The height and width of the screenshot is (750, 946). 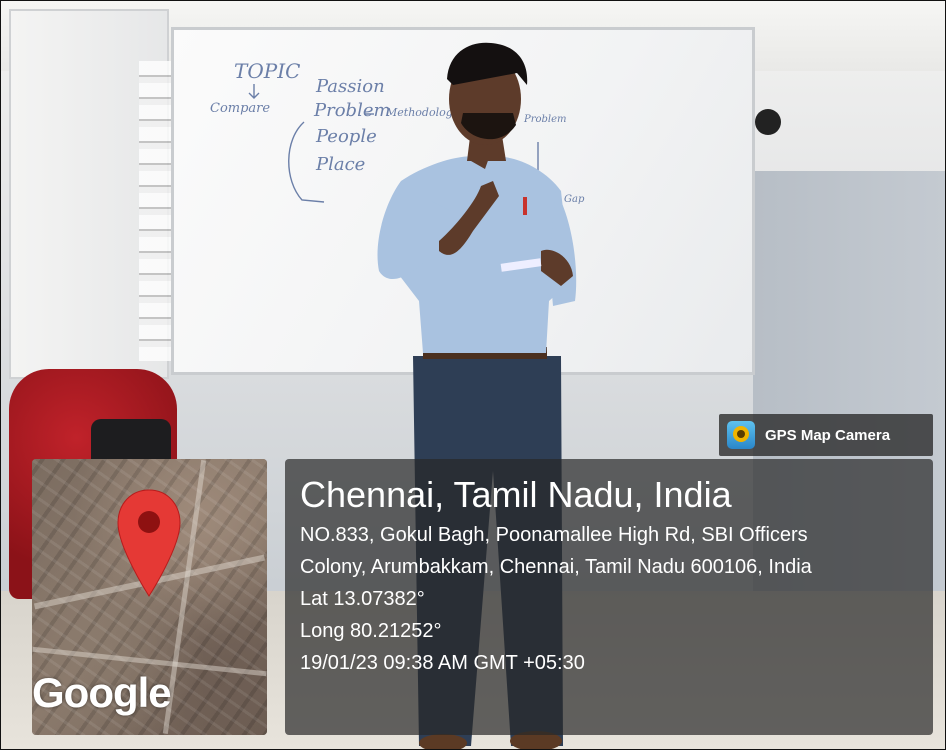 What do you see at coordinates (741, 435) in the screenshot?
I see `gps-map-camera-app-icon` at bounding box center [741, 435].